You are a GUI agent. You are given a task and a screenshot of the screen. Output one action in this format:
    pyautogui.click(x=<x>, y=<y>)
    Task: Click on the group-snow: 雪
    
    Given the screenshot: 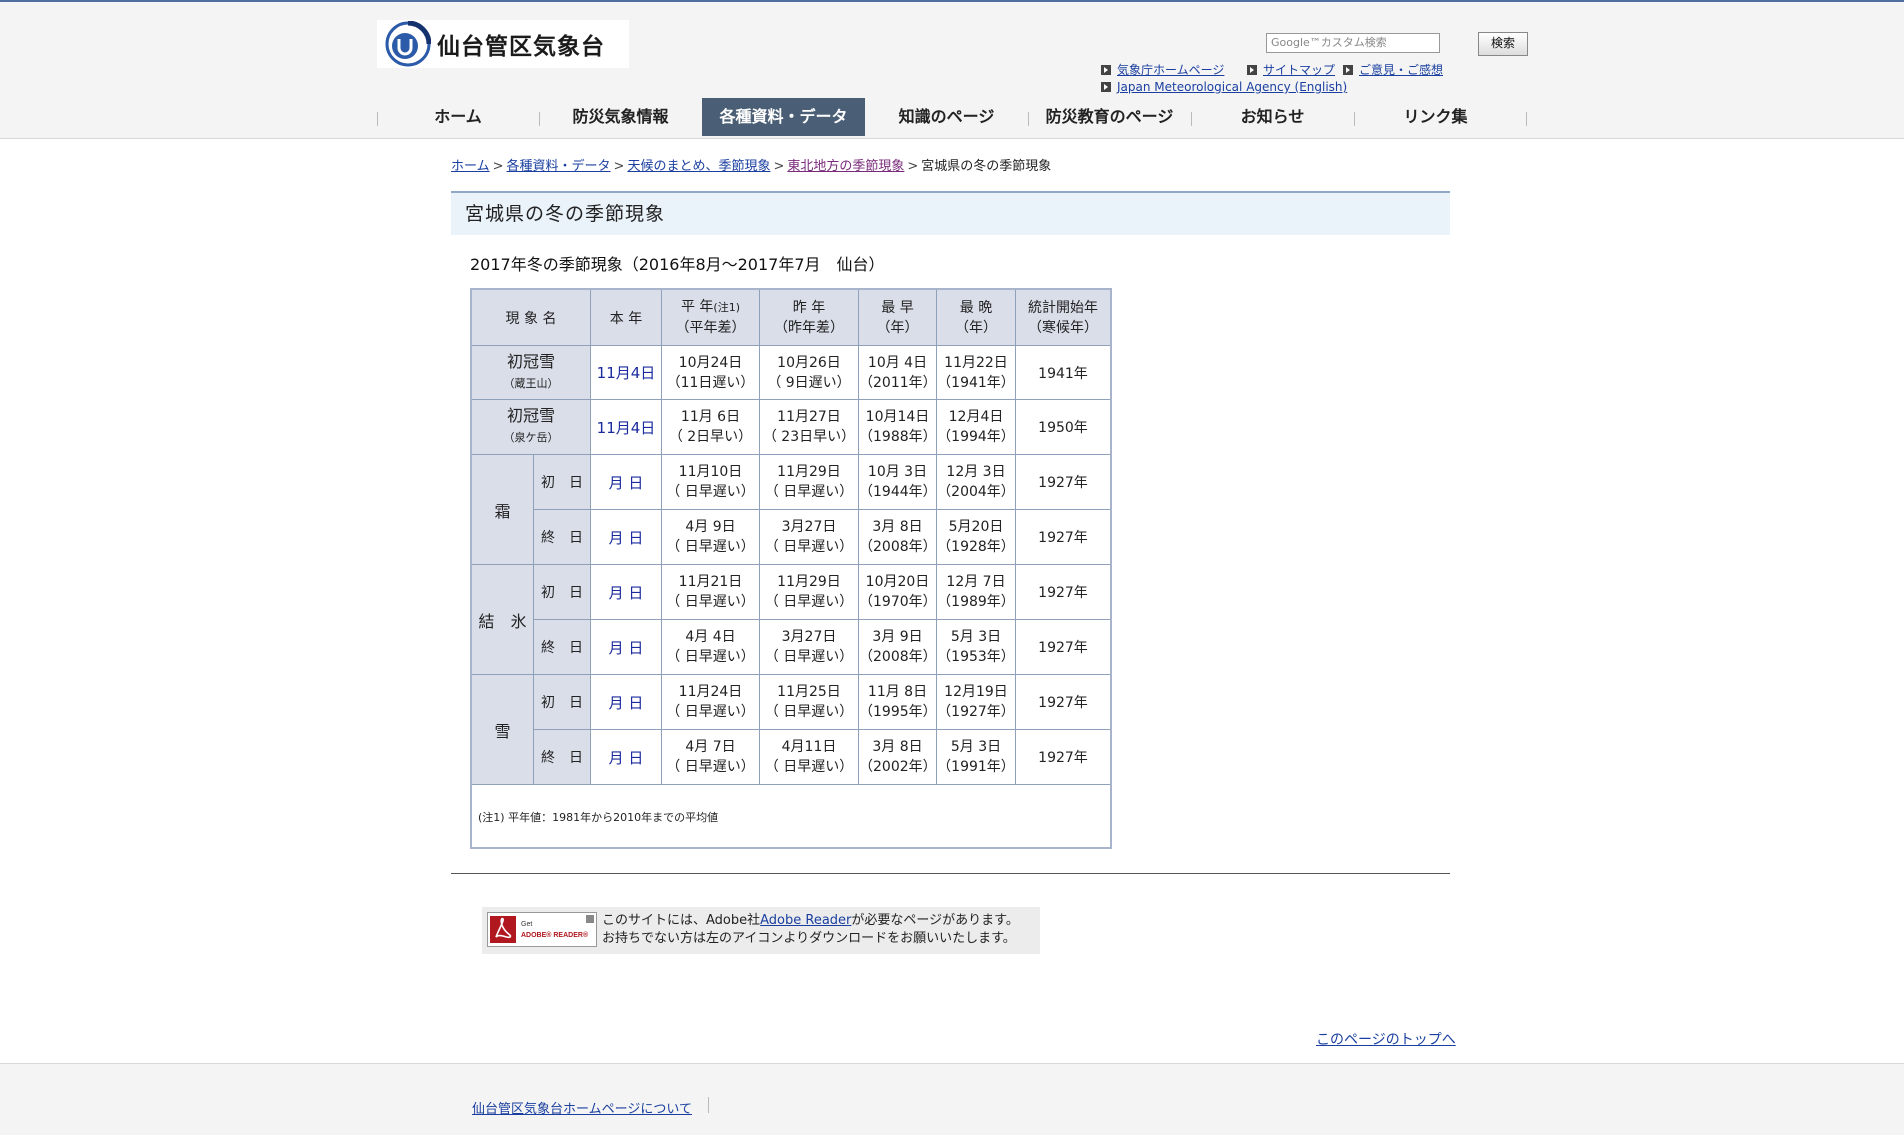 What is the action you would take?
    pyautogui.click(x=502, y=729)
    